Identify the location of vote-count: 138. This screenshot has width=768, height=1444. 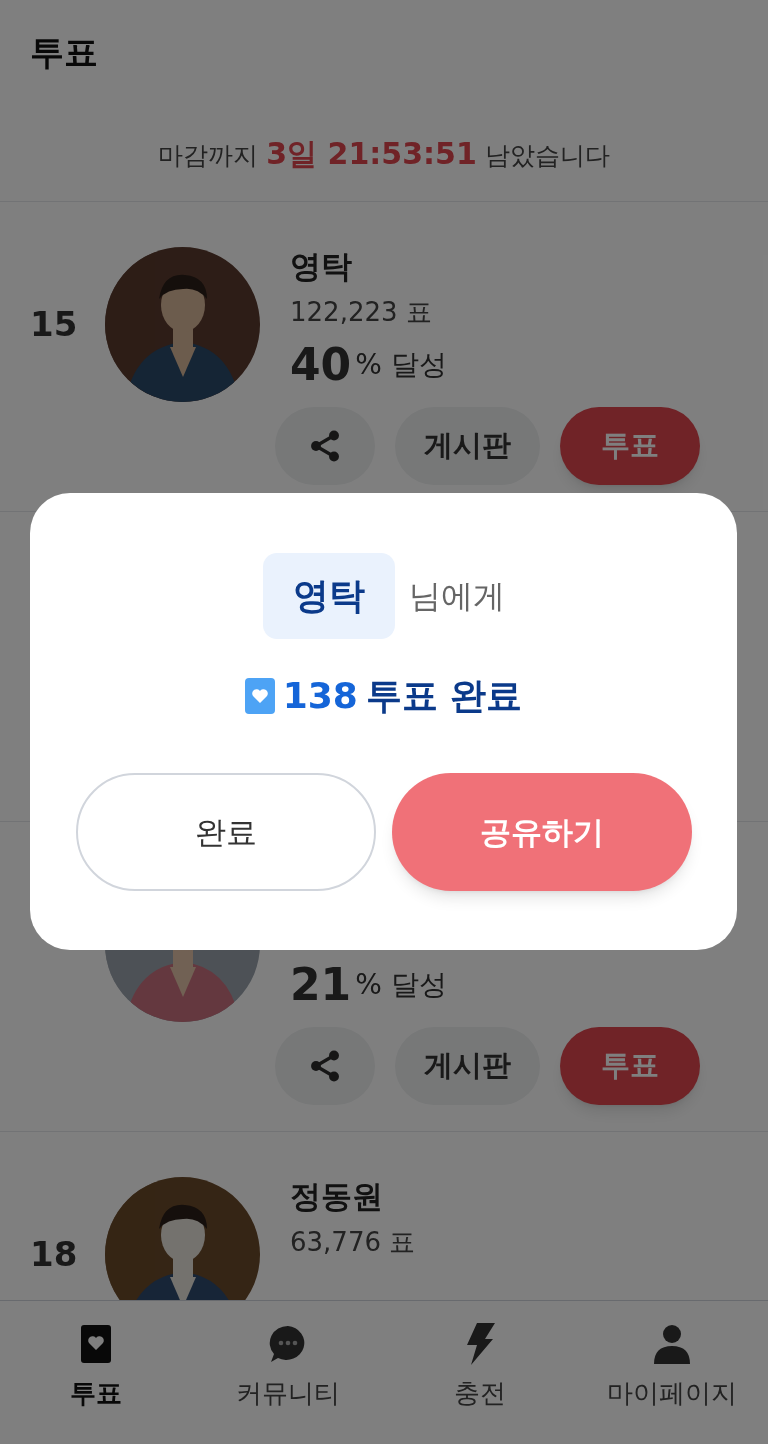
(320, 696).